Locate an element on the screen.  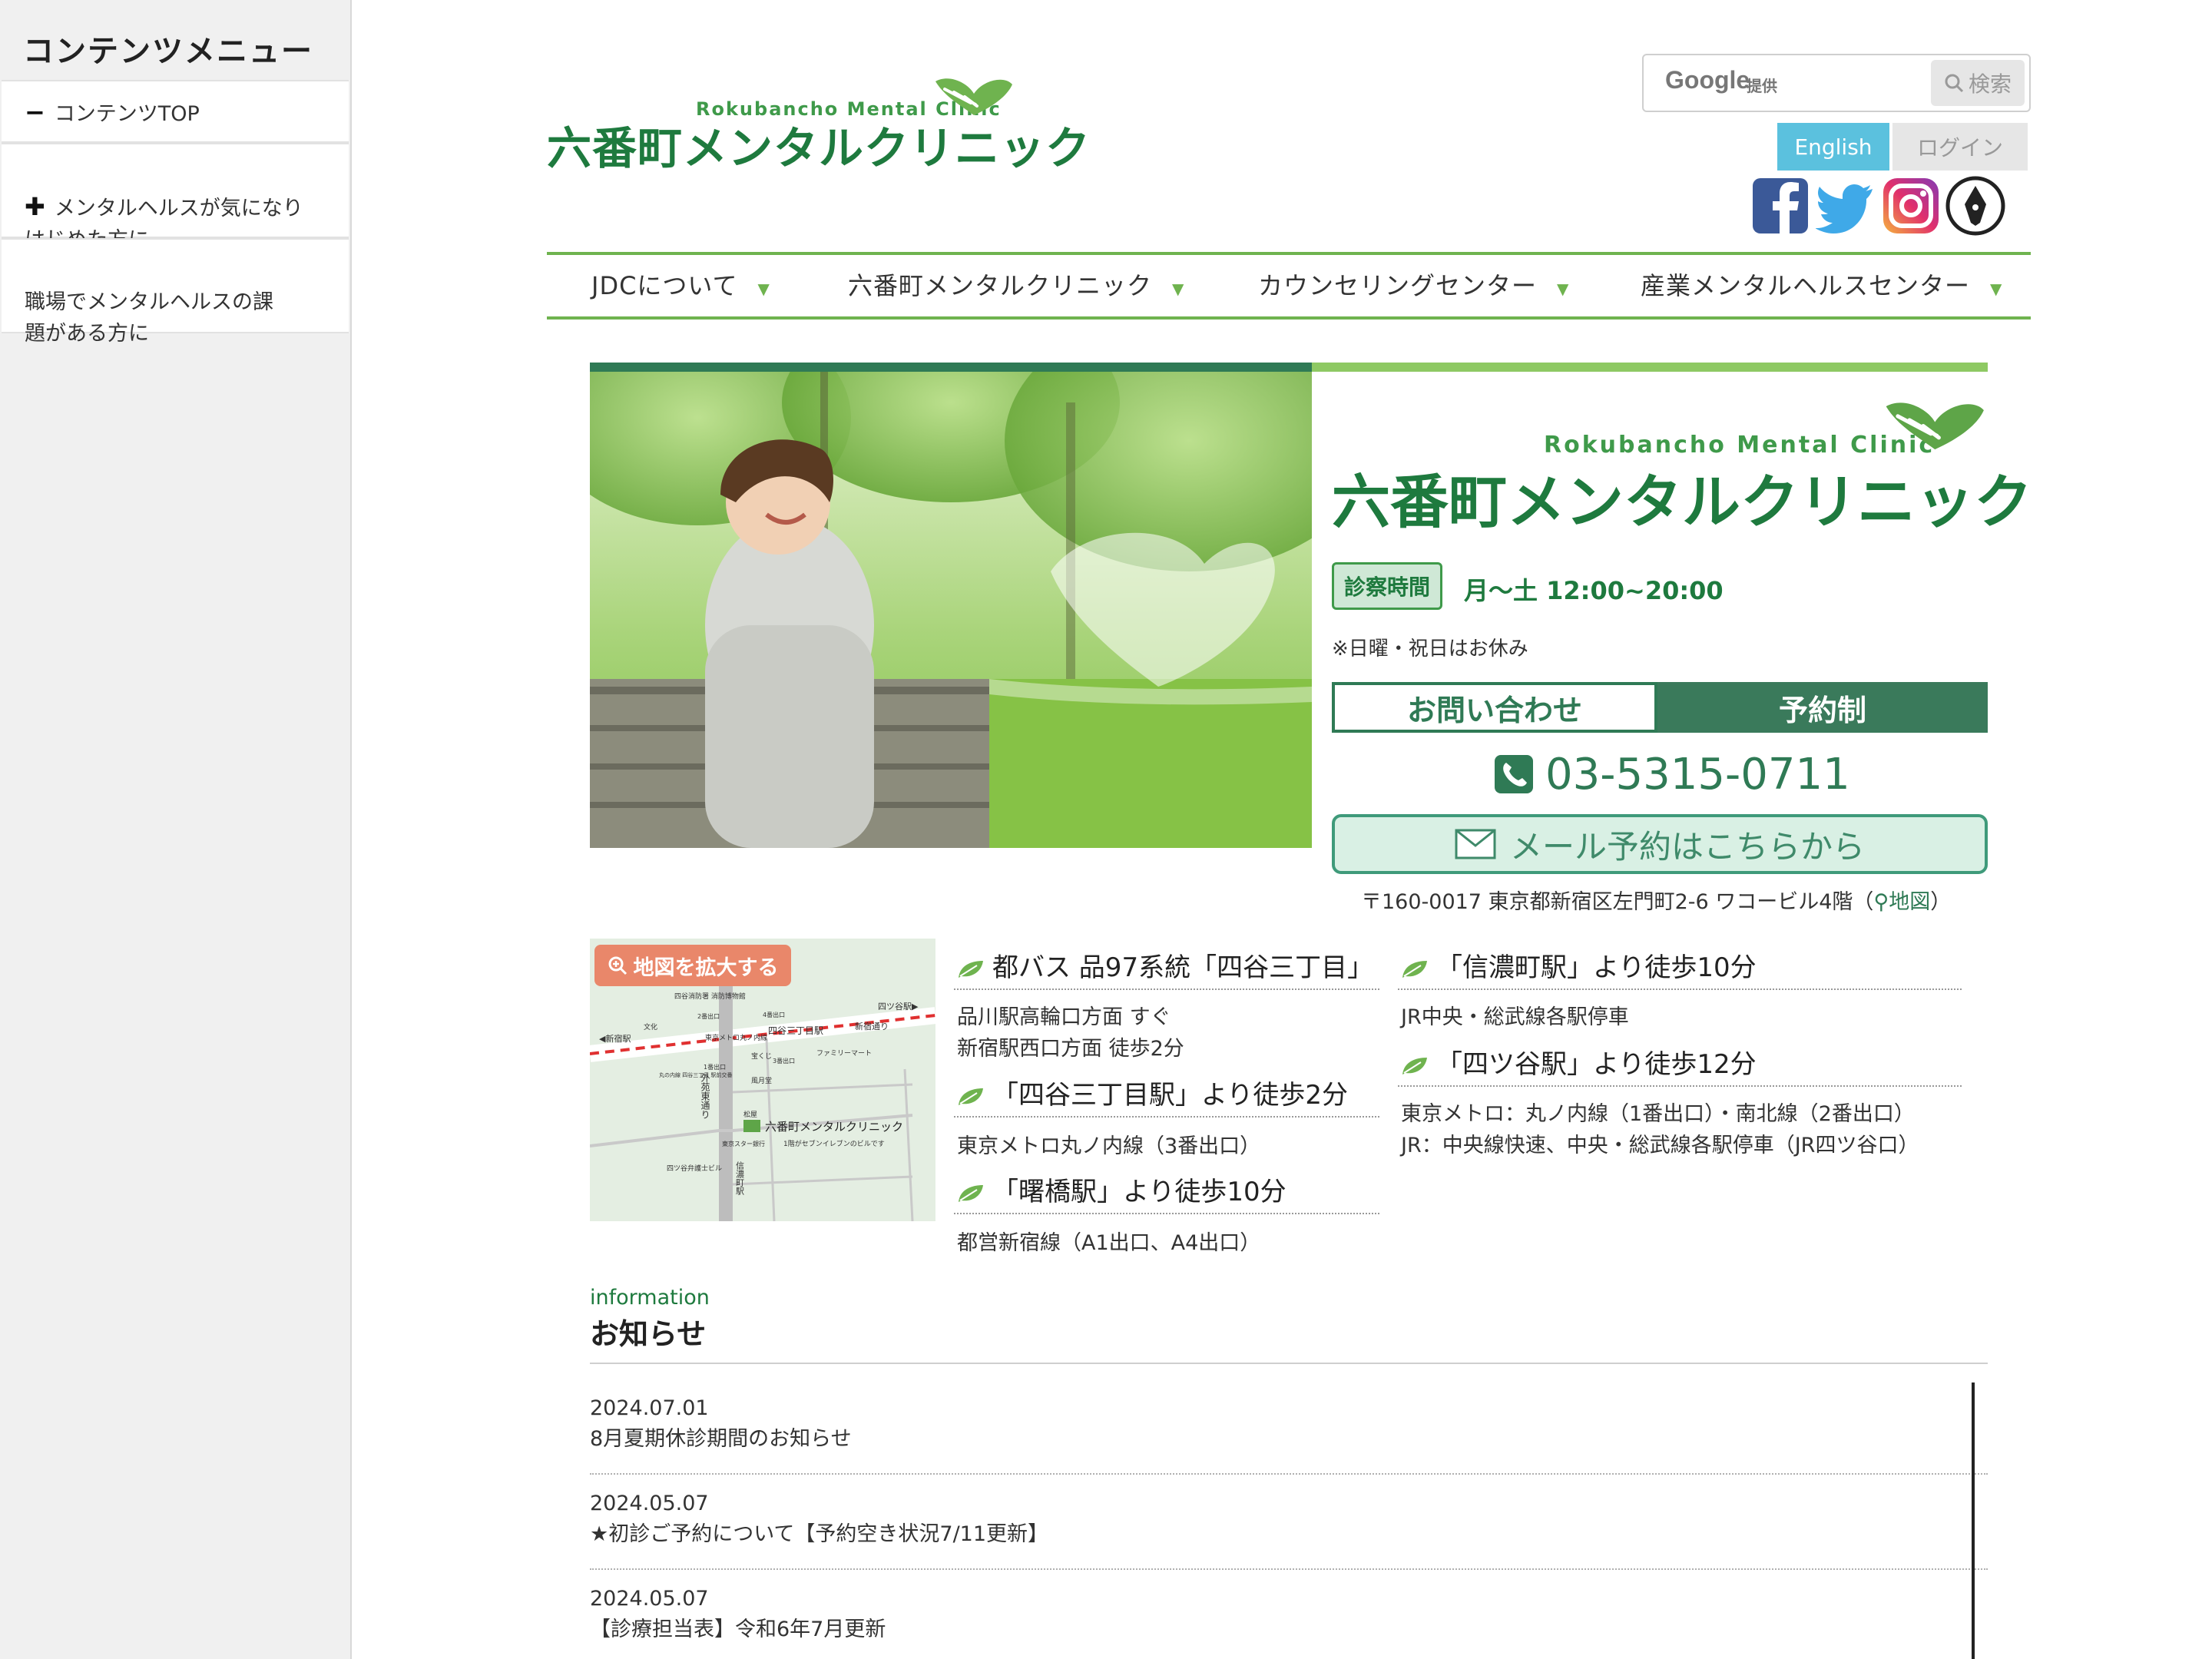
map-label-shinjuku-dori: 新宿通り is located at coordinates (872, 1026).